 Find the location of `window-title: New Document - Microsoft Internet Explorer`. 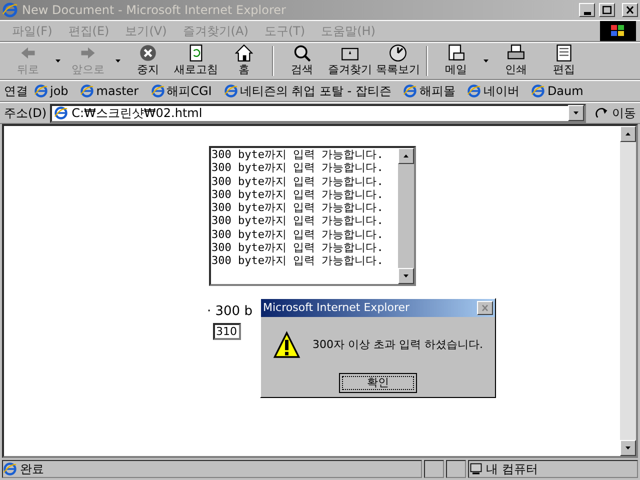

window-title: New Document - Microsoft Internet Explorer is located at coordinates (154, 10).